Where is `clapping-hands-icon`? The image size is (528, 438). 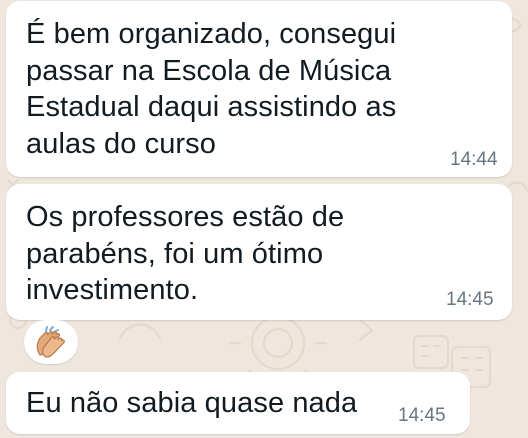 clapping-hands-icon is located at coordinates (50, 342).